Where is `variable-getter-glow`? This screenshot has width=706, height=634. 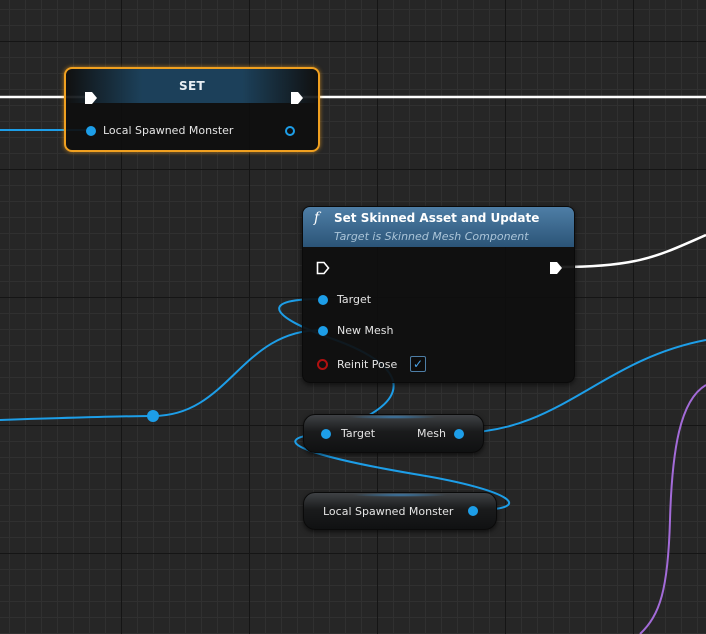
variable-getter-glow is located at coordinates (400, 495).